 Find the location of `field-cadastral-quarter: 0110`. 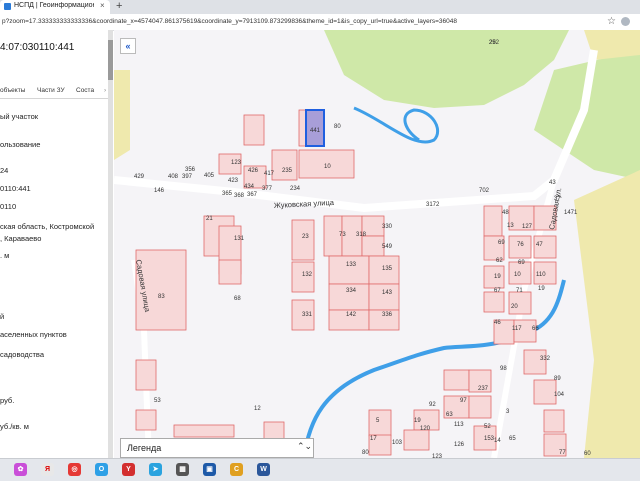

field-cadastral-quarter: 0110 is located at coordinates (8, 206).